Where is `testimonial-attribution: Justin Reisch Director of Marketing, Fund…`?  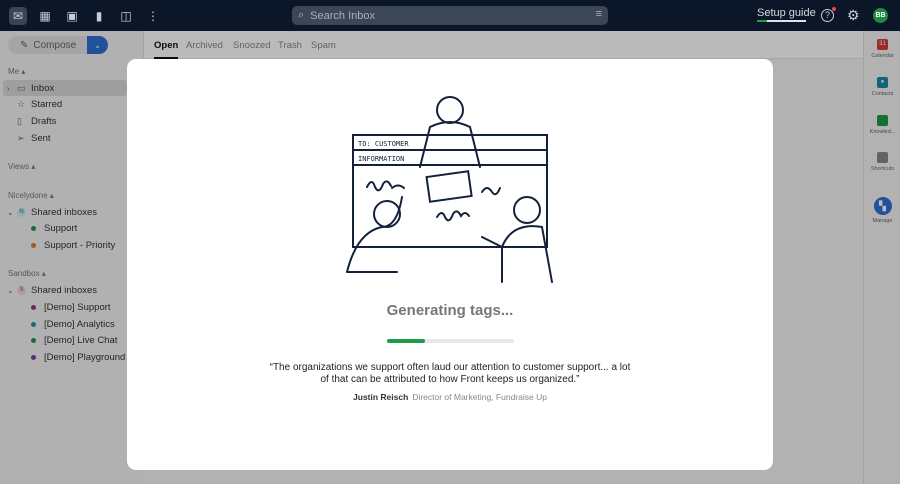
testimonial-attribution: Justin Reisch Director of Marketing, Fund… is located at coordinates (450, 397).